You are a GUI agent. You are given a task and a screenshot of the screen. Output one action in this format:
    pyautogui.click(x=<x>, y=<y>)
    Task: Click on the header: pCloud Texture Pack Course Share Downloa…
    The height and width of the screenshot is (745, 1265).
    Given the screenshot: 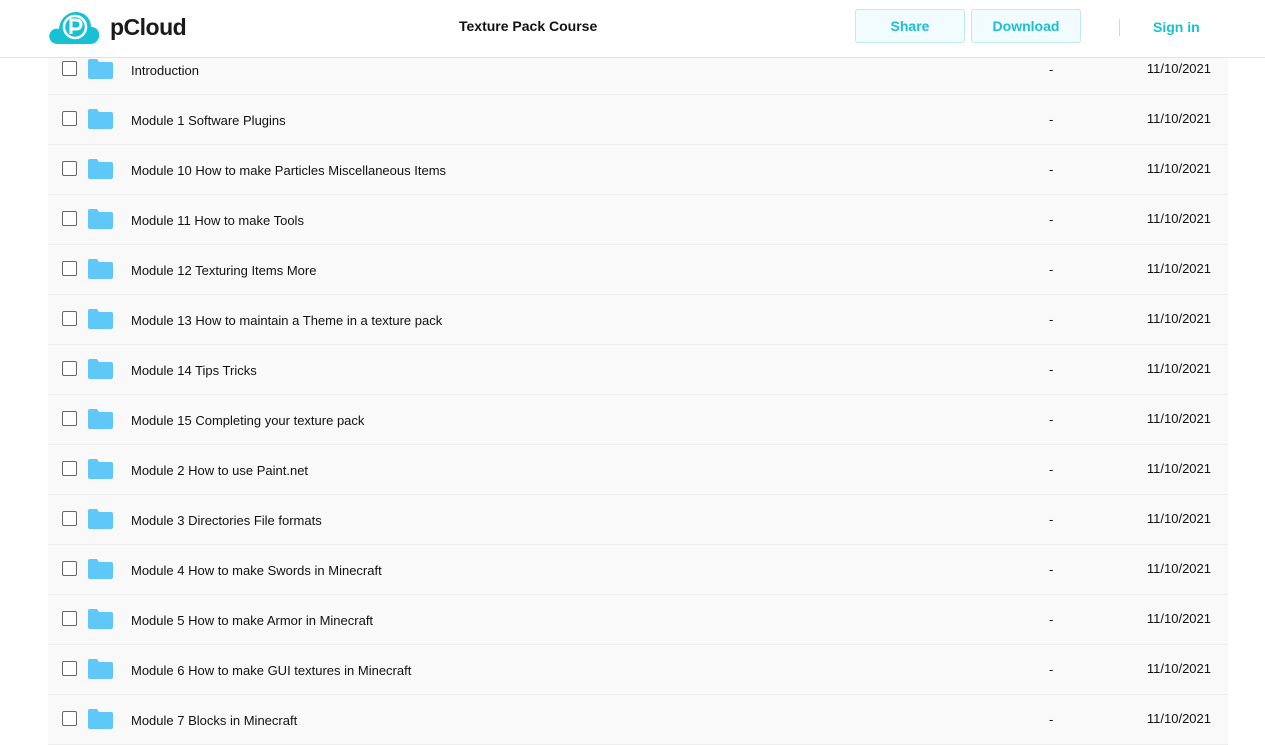 What is the action you would take?
    pyautogui.click(x=632, y=29)
    